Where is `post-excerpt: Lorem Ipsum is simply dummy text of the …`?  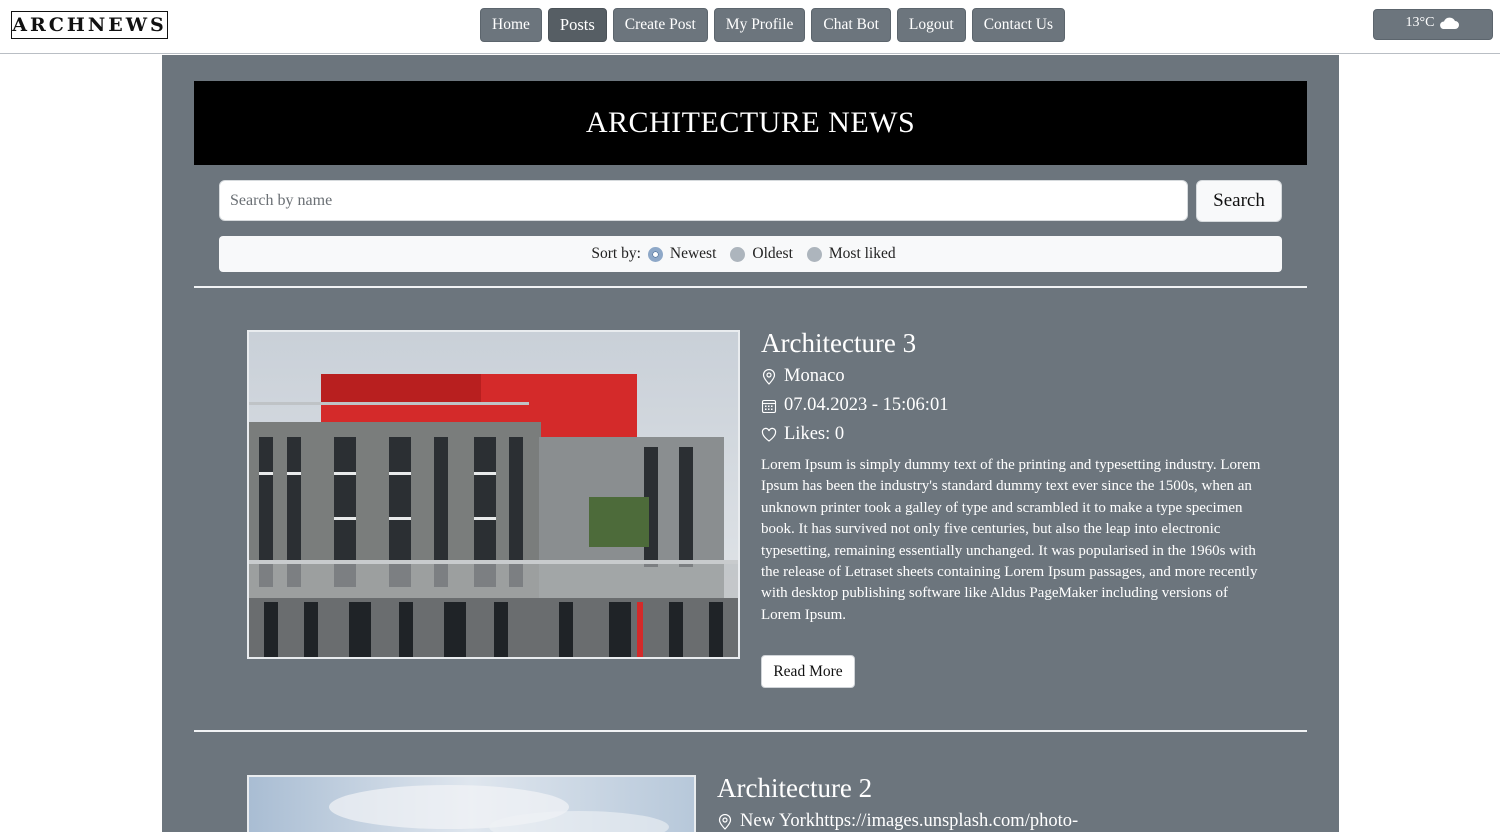 post-excerpt: Lorem Ipsum is simply dummy text of the … is located at coordinates (1011, 540).